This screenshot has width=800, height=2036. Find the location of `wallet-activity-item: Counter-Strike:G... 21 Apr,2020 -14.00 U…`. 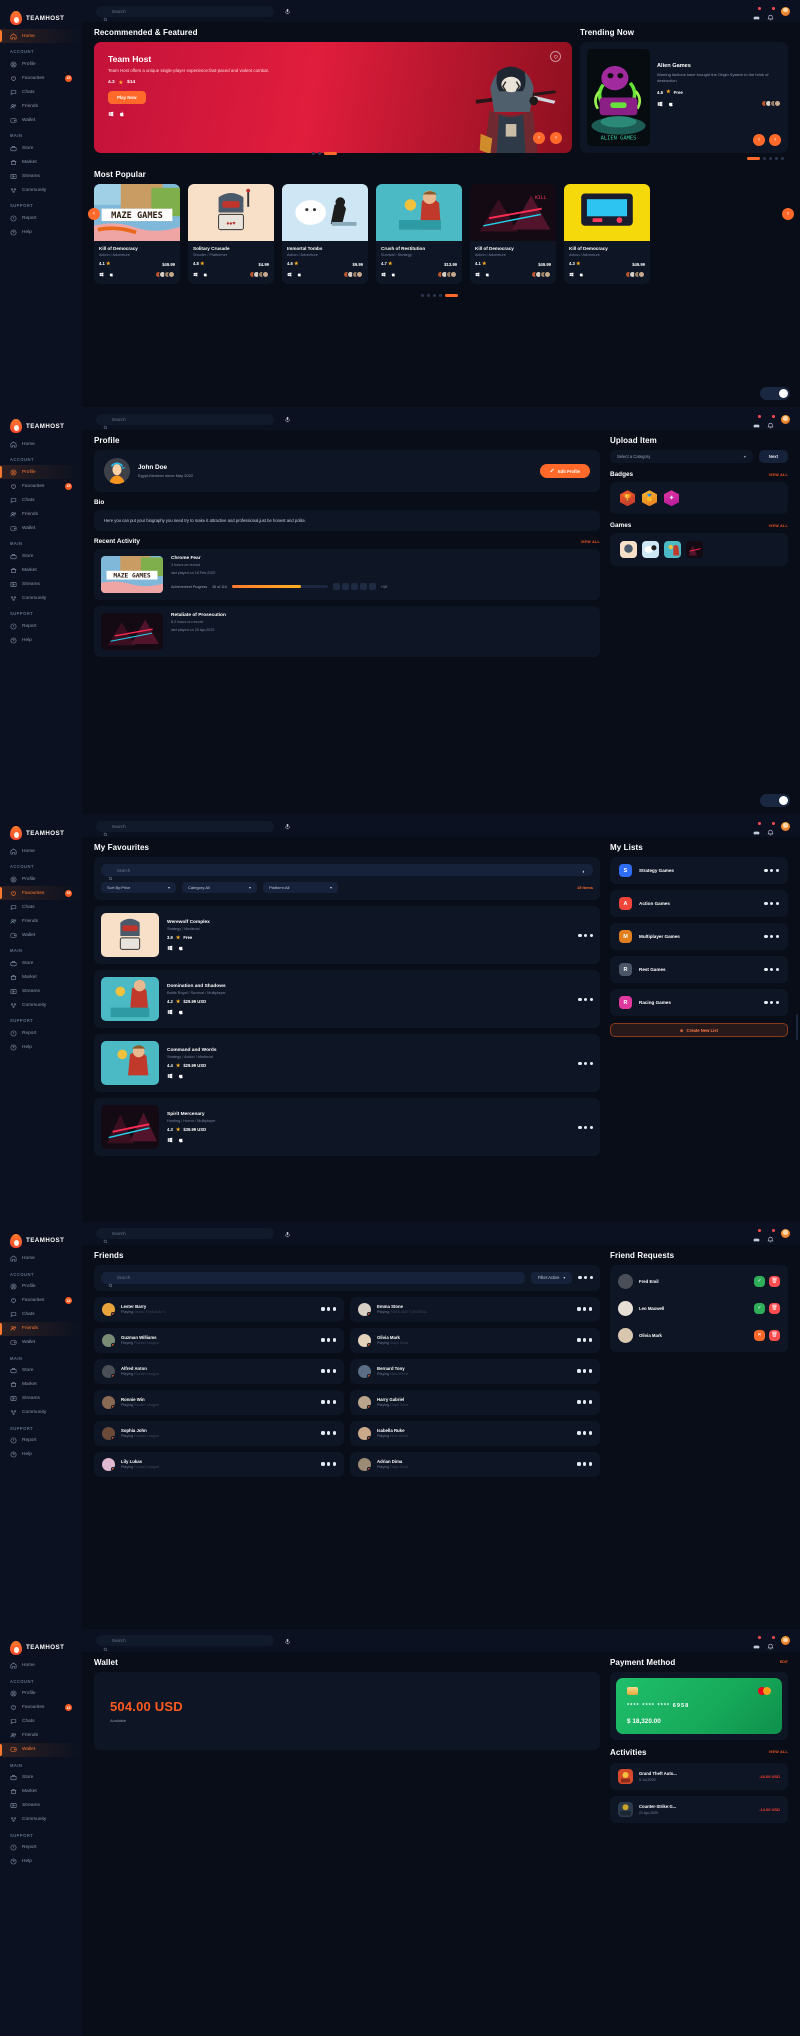

wallet-activity-item: Counter-Strike:G... 21 Apr,2020 -14.00 U… is located at coordinates (699, 1809).